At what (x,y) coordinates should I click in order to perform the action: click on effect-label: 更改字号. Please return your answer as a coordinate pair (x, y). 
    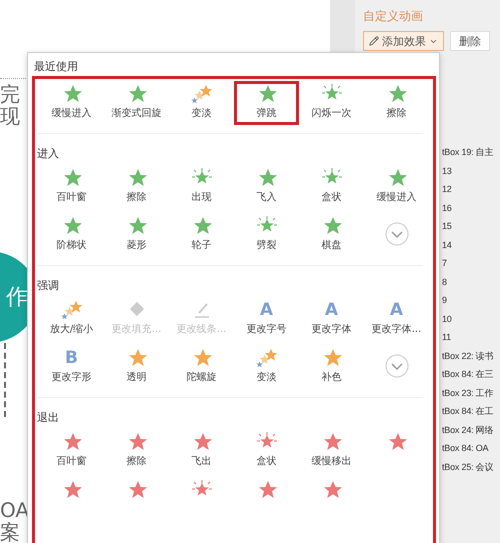
    Looking at the image, I should click on (266, 329).